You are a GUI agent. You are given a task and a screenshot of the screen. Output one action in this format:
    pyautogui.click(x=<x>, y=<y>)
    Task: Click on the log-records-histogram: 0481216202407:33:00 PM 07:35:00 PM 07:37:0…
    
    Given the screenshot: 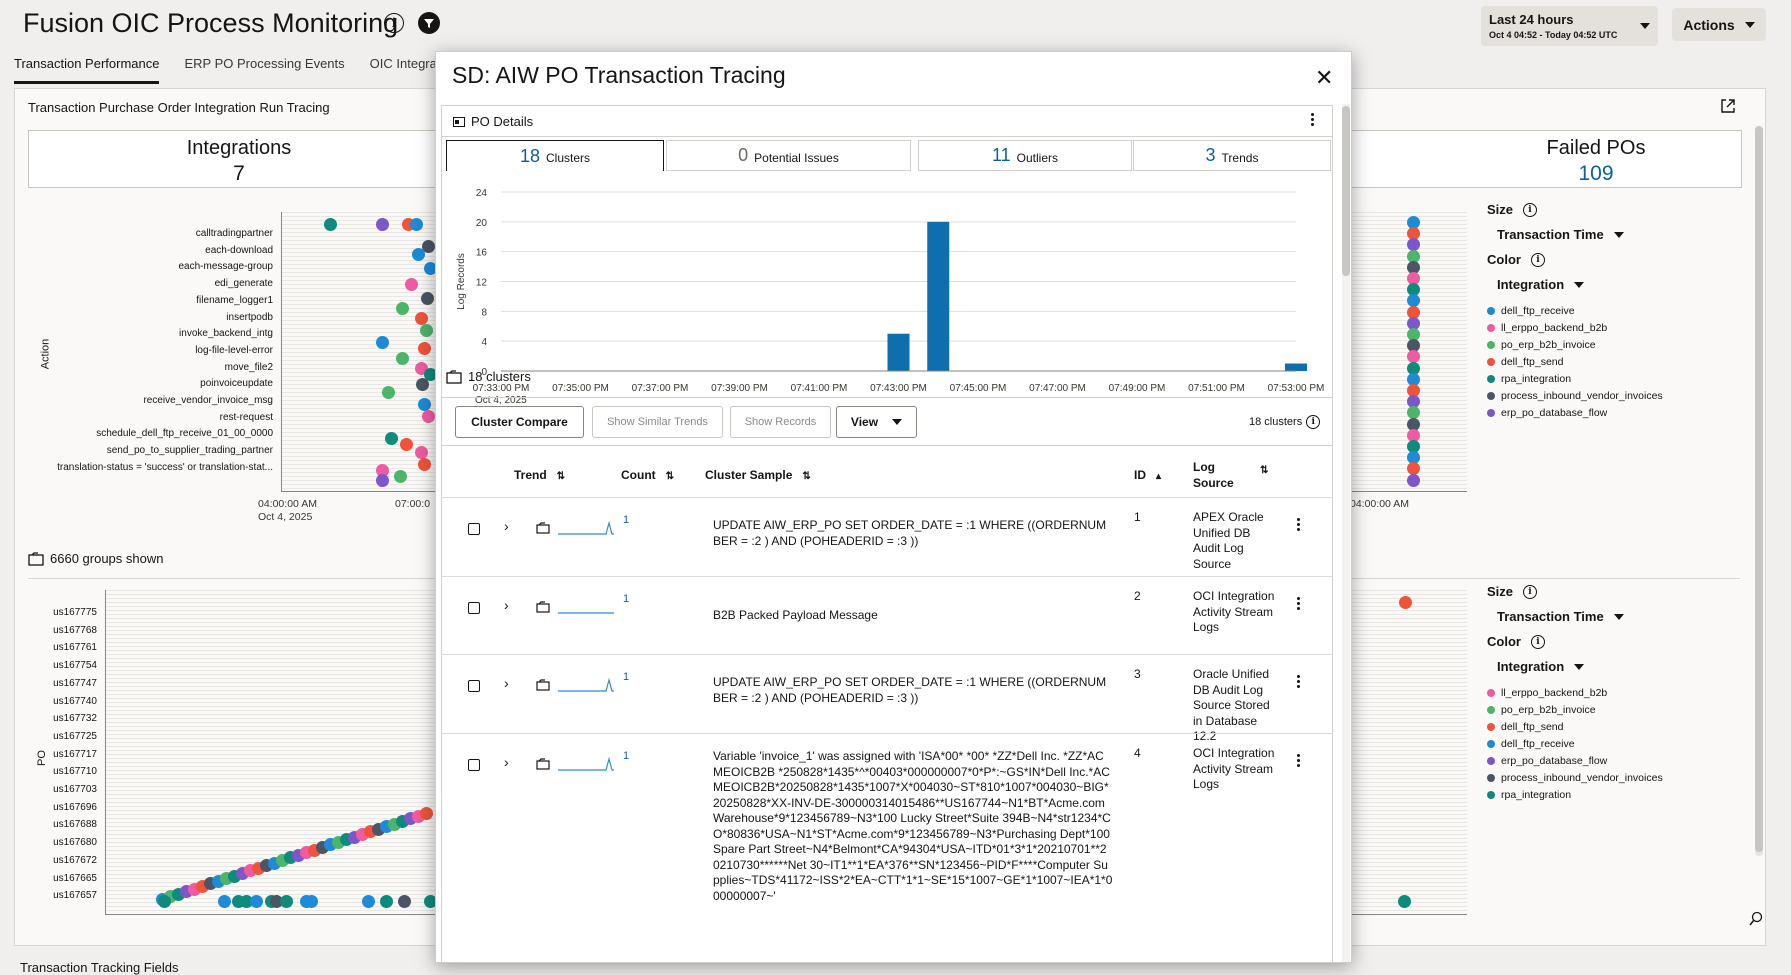 What is the action you would take?
    pyautogui.click(x=888, y=296)
    